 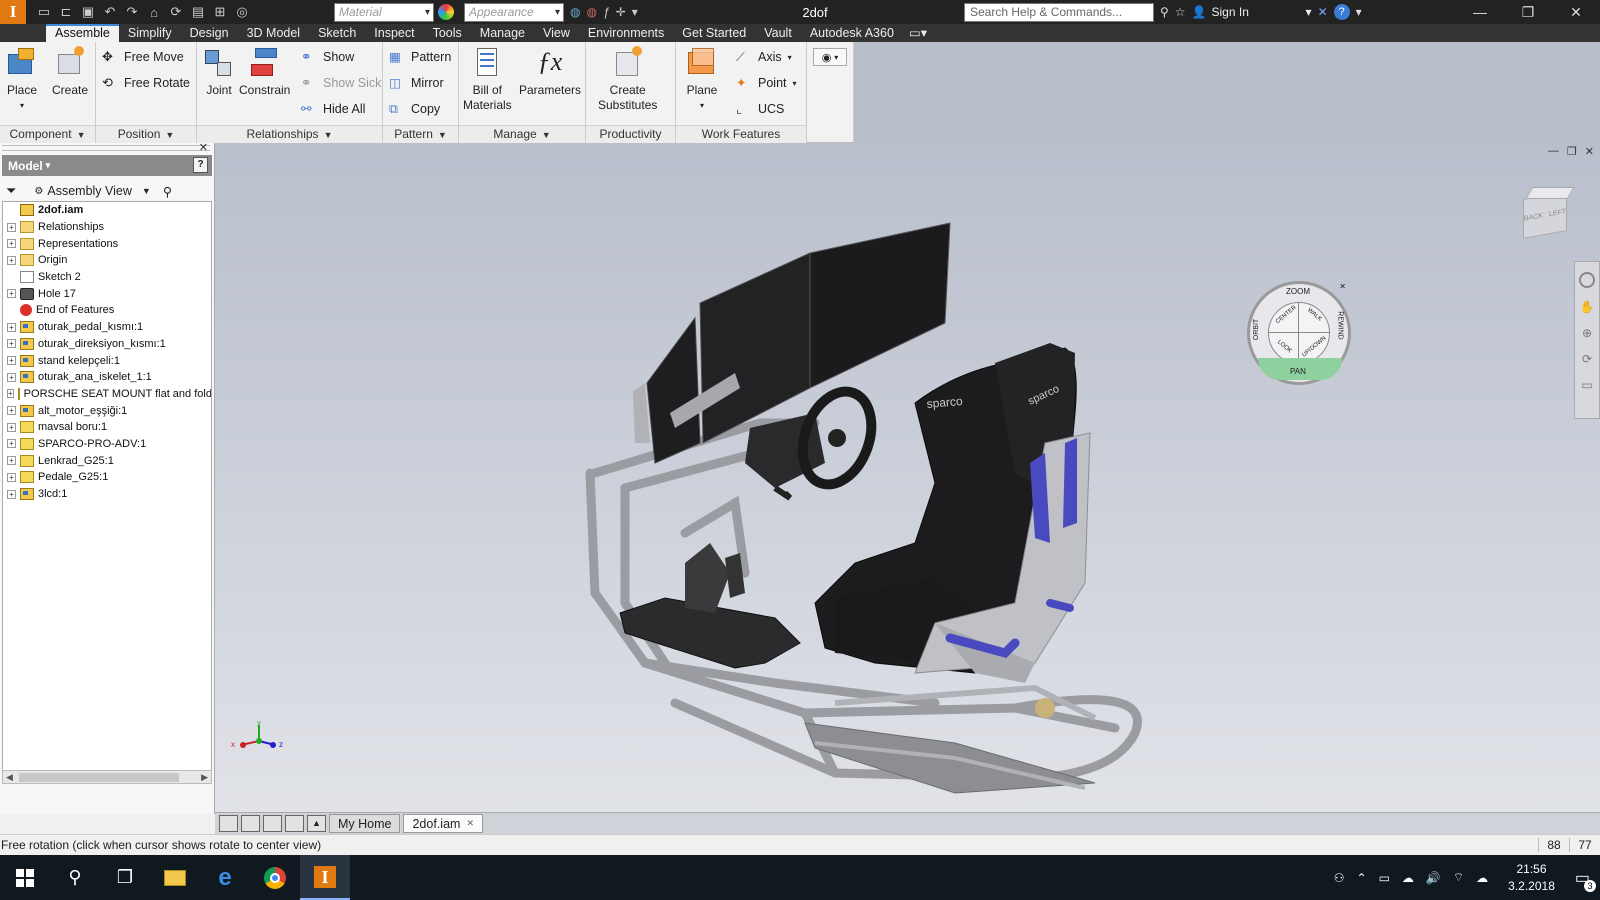 What do you see at coordinates (264, 72) in the screenshot?
I see `constrain-button: Constrain` at bounding box center [264, 72].